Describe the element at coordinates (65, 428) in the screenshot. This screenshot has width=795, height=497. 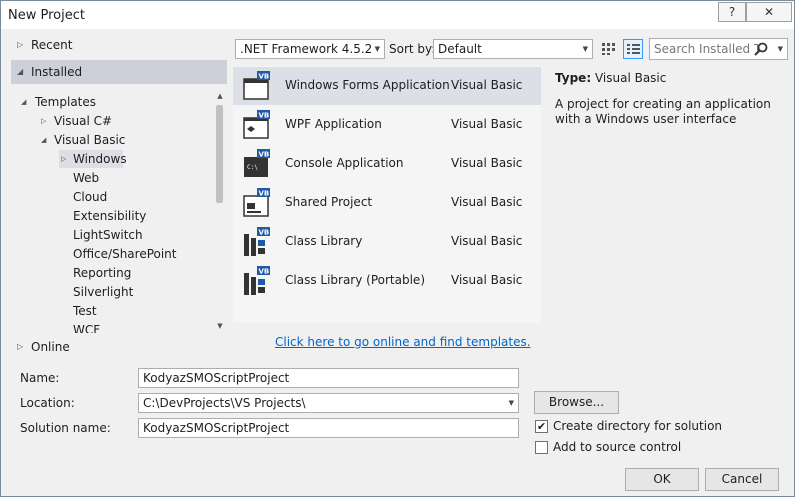
I see `solution-name-label: Solution name:` at that location.